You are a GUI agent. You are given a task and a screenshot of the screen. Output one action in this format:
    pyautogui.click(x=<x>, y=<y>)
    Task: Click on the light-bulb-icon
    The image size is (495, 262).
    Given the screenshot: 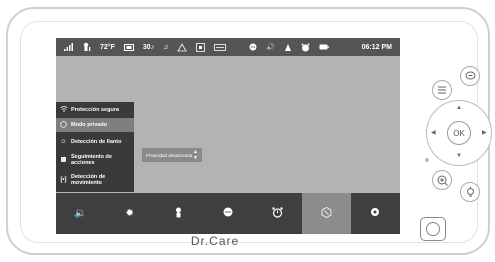 What is the action you would take?
    pyautogui.click(x=470, y=191)
    